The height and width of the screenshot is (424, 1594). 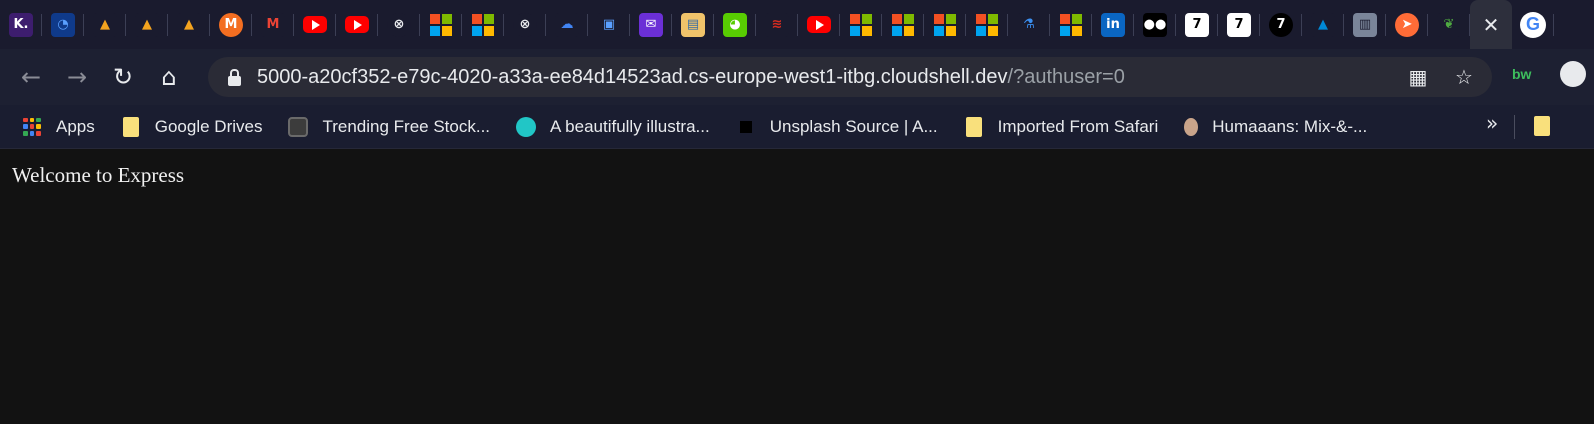 I want to click on bookmark-label: Imported From Safari, so click(x=1078, y=126).